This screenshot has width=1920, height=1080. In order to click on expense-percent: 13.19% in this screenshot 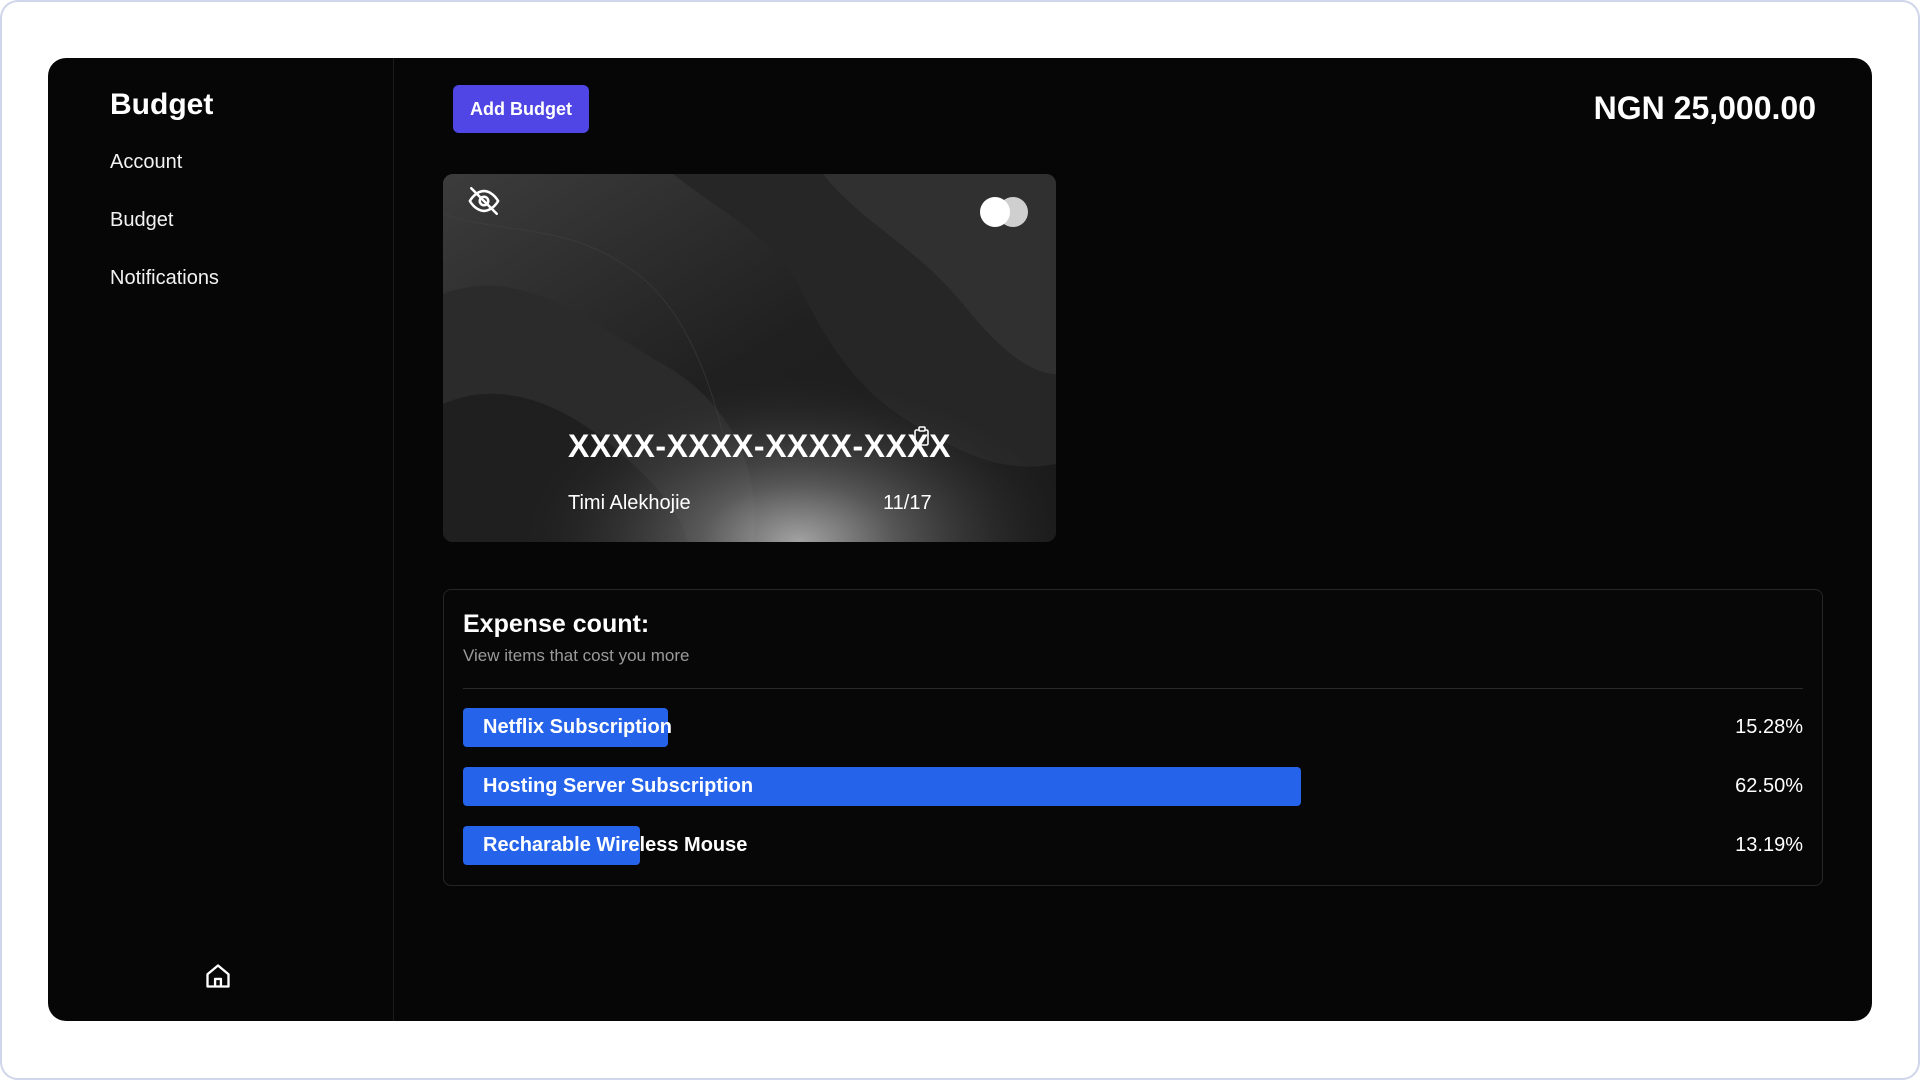, I will do `click(1769, 845)`.